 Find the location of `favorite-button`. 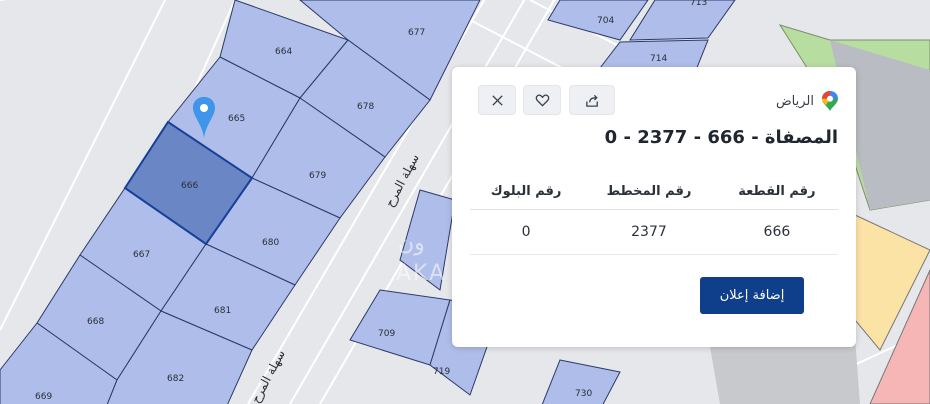

favorite-button is located at coordinates (542, 100).